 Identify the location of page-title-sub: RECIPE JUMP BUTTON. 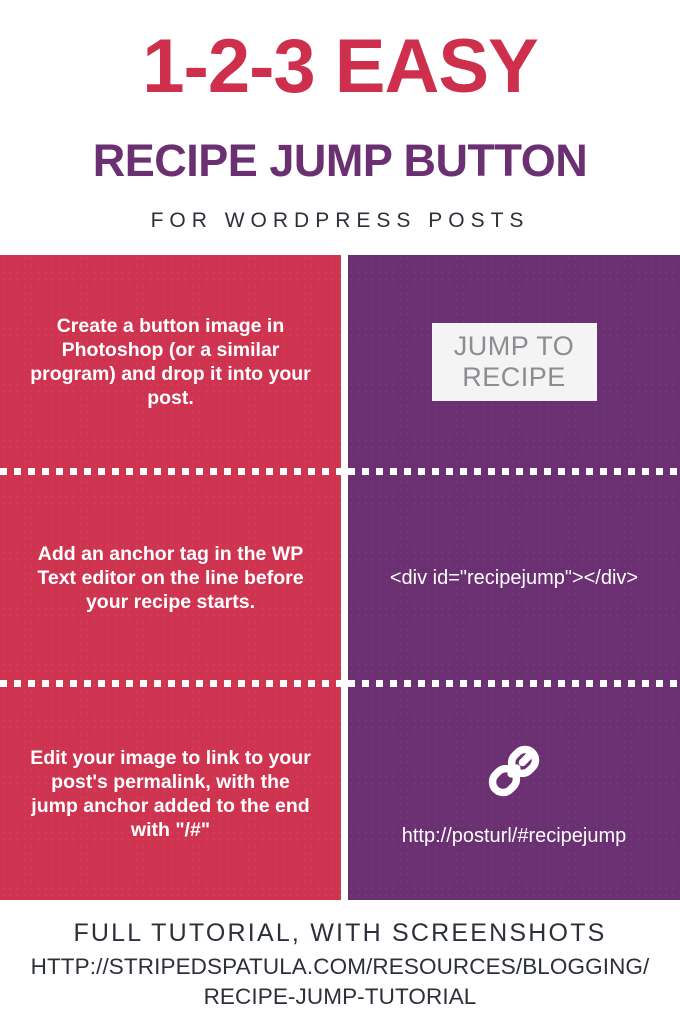
(340, 160).